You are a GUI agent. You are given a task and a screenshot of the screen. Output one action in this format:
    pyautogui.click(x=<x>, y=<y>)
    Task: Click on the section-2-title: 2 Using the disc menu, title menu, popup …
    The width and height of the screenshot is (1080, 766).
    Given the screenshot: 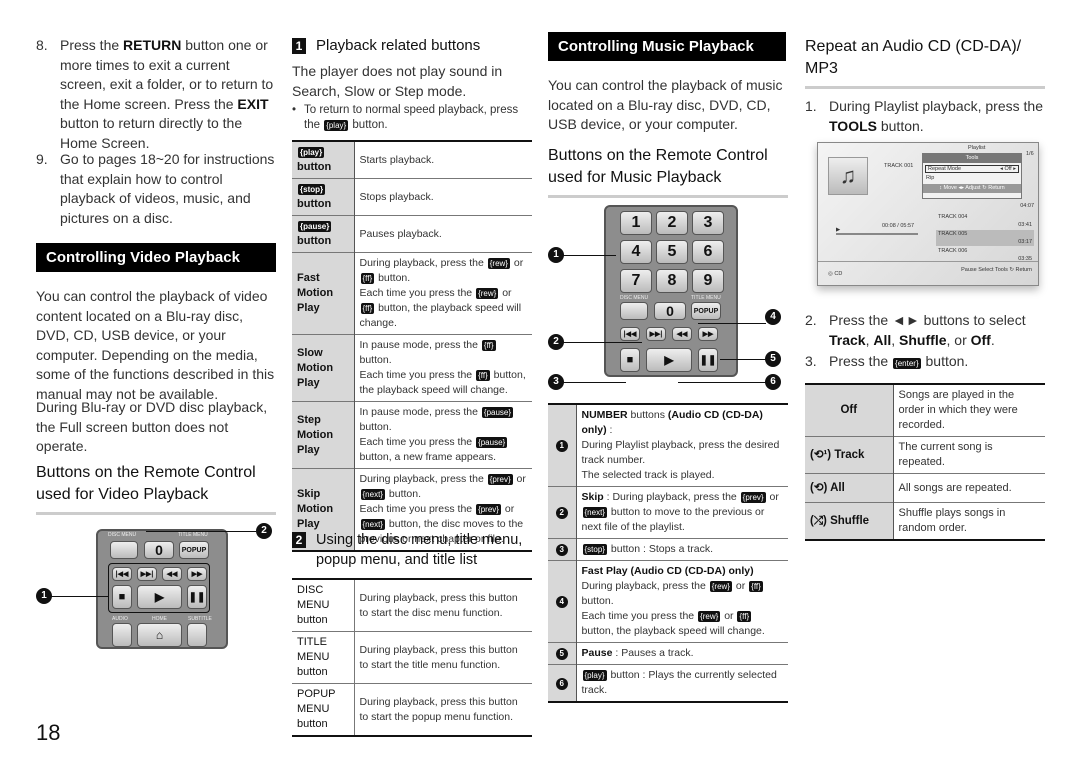 What is the action you would take?
    pyautogui.click(x=412, y=550)
    